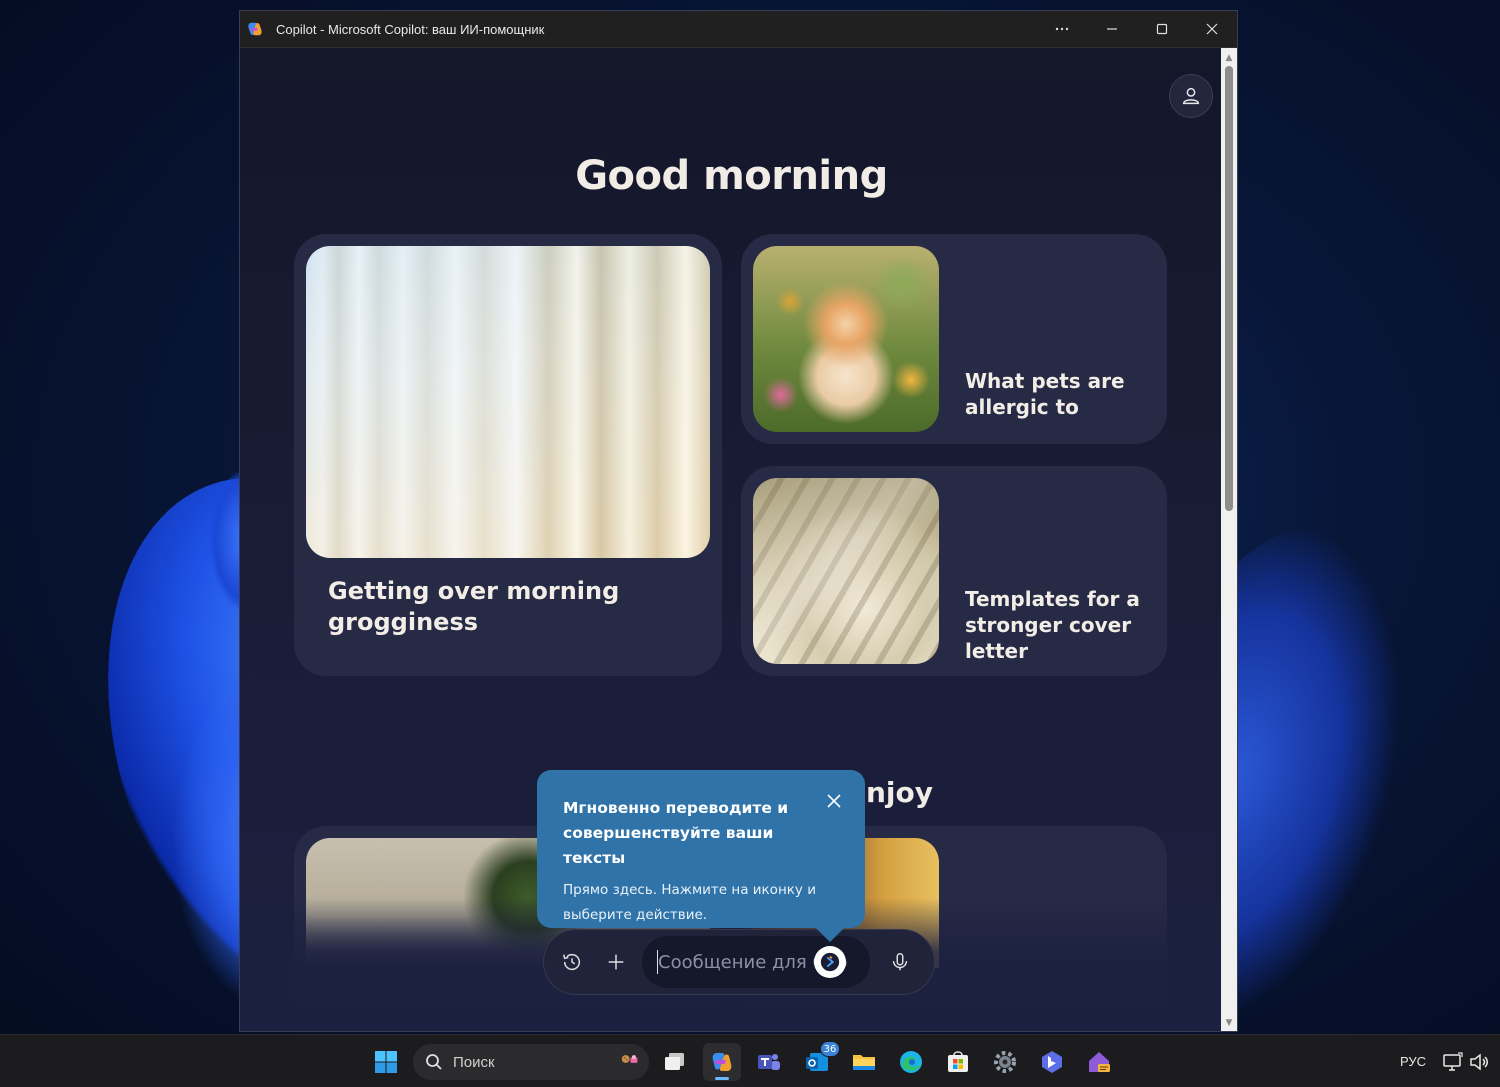 This screenshot has width=1500, height=1087. I want to click on suggestion-card-morning: Getting over morning grogginess, so click(508, 455).